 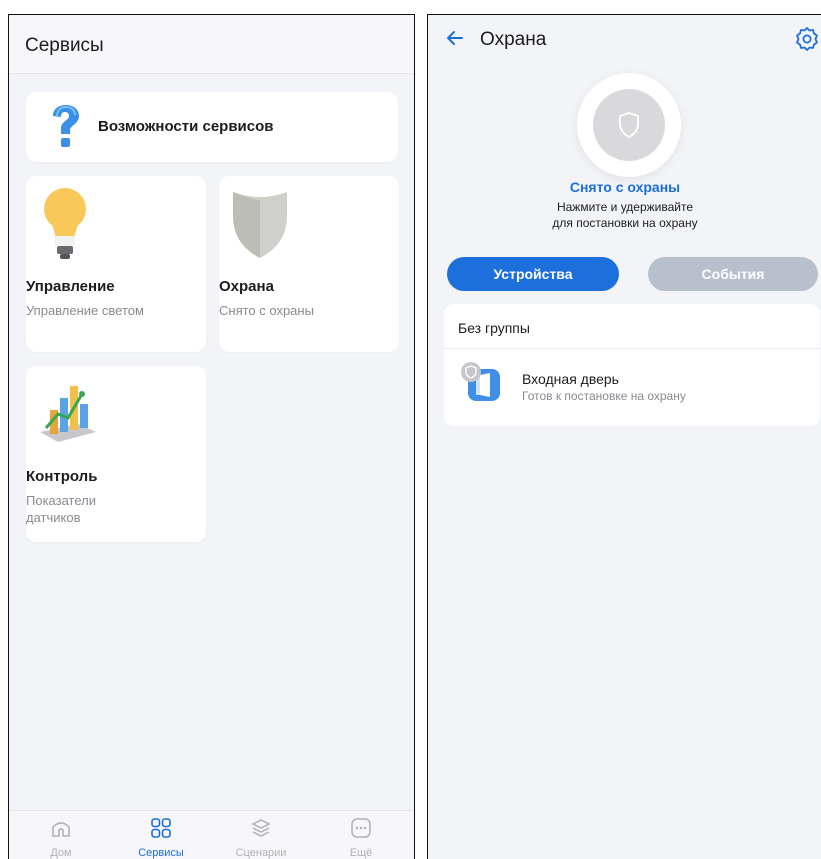 I want to click on light-bulb-icon, so click(x=65, y=226).